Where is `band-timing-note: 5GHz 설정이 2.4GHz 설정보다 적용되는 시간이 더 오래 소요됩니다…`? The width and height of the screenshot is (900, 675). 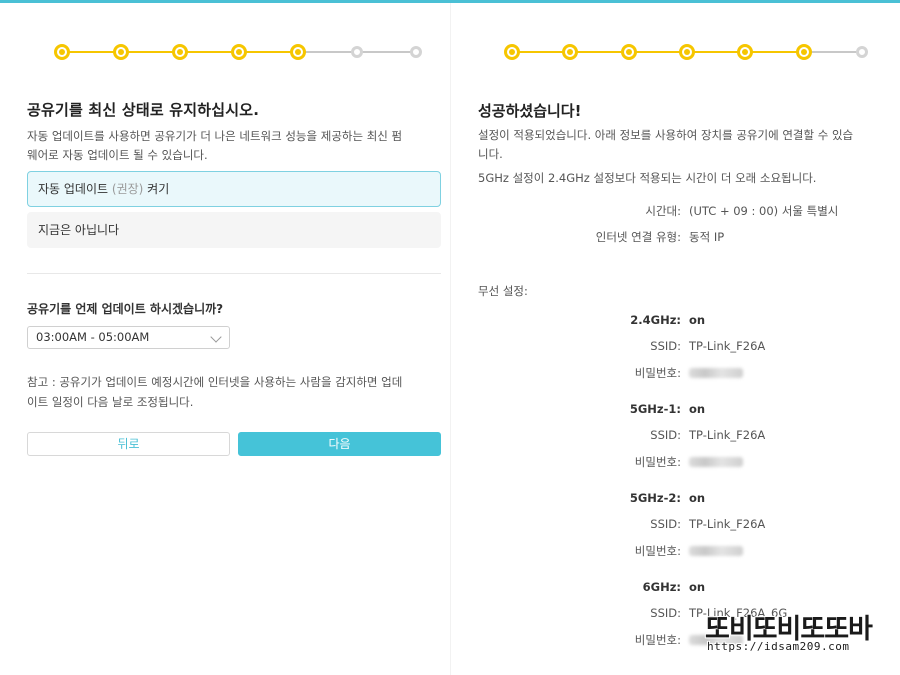 band-timing-note: 5GHz 설정이 2.4GHz 설정보다 적용되는 시간이 더 오래 소요됩니다… is located at coordinates (647, 178).